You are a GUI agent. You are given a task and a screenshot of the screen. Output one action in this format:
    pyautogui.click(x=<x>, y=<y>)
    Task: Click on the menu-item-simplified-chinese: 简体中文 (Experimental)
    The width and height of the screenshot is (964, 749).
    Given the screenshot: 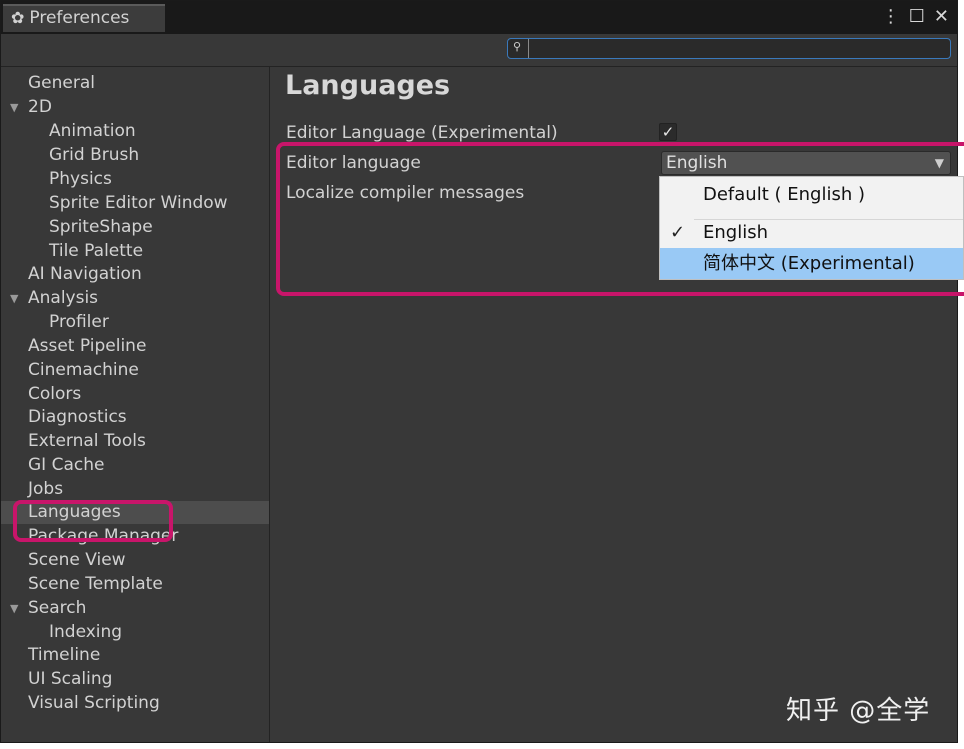 What is the action you would take?
    pyautogui.click(x=811, y=263)
    